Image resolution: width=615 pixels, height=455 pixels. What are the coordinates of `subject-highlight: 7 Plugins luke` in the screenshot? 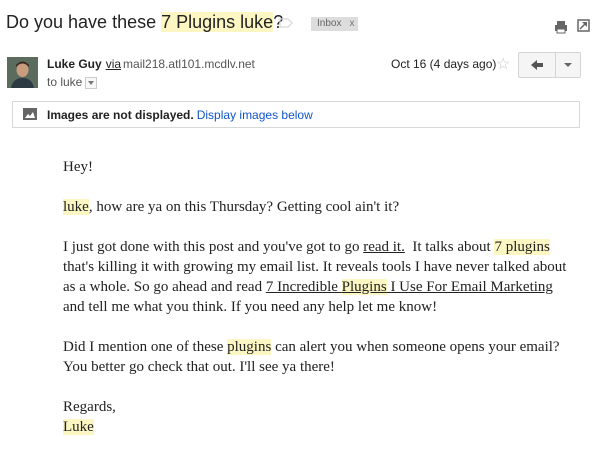 It's located at (217, 22).